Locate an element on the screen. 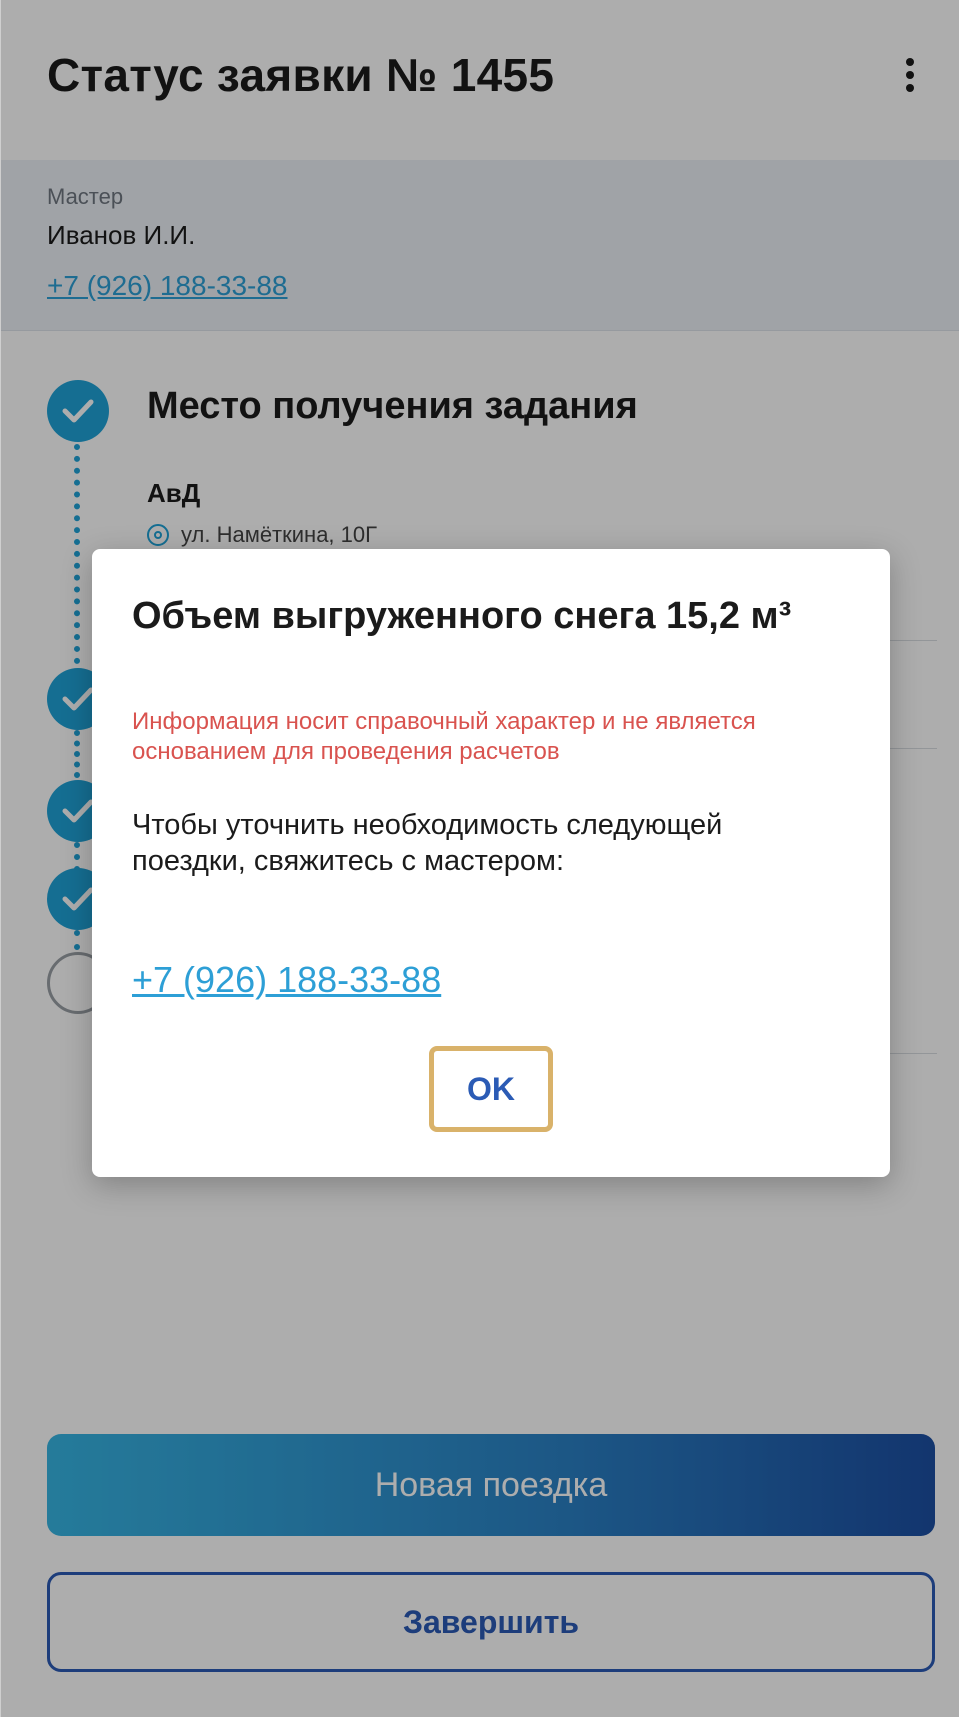 The image size is (959, 1717). ok-button: OK is located at coordinates (491, 1089).